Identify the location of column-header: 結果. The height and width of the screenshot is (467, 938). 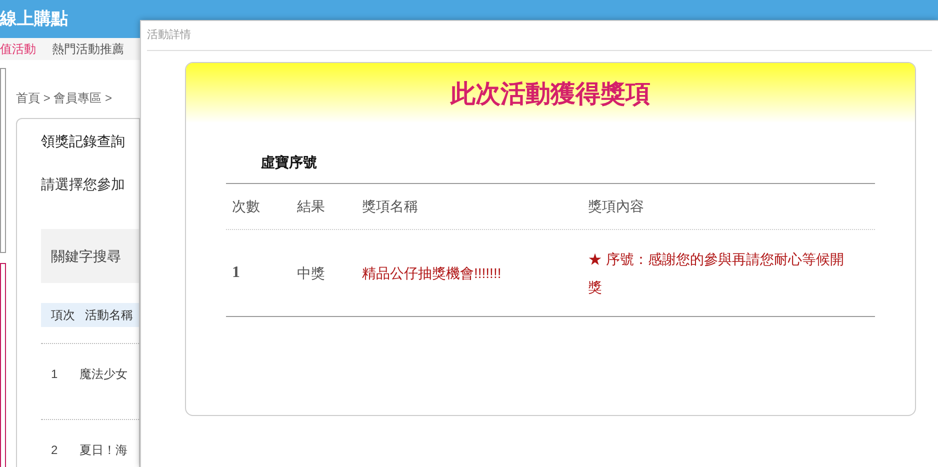
(311, 206).